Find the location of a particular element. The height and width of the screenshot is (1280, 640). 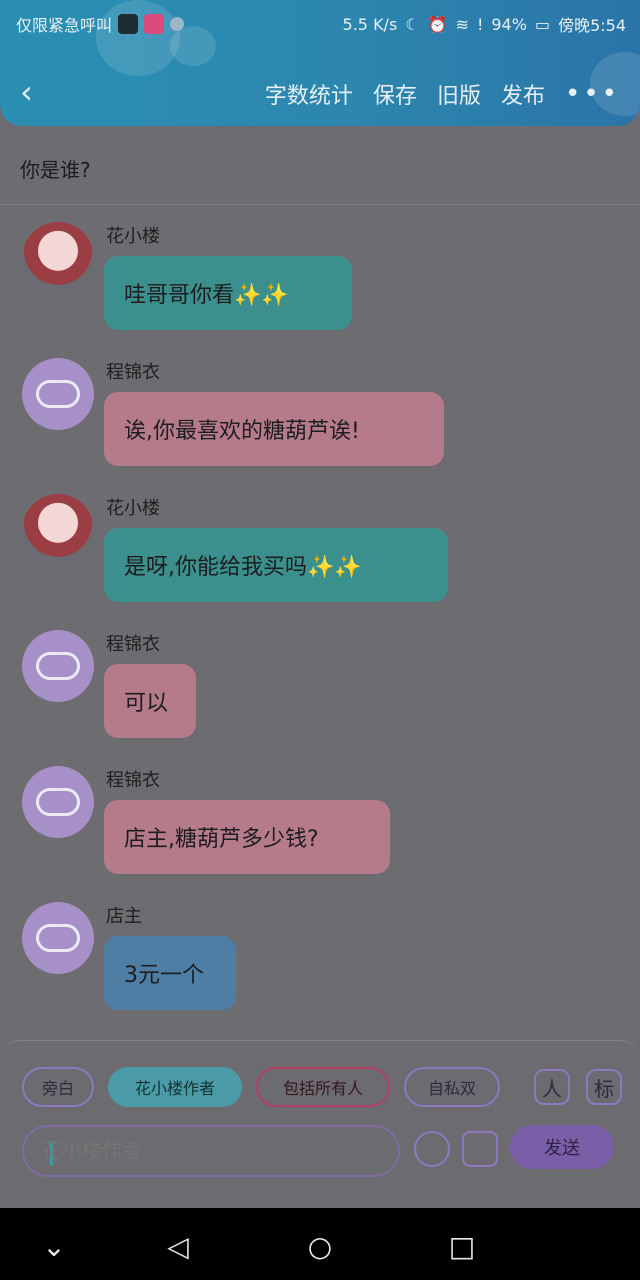

role-chips: 旁白 花小楼作者 包括所有人 自私双 is located at coordinates (261, 1087).